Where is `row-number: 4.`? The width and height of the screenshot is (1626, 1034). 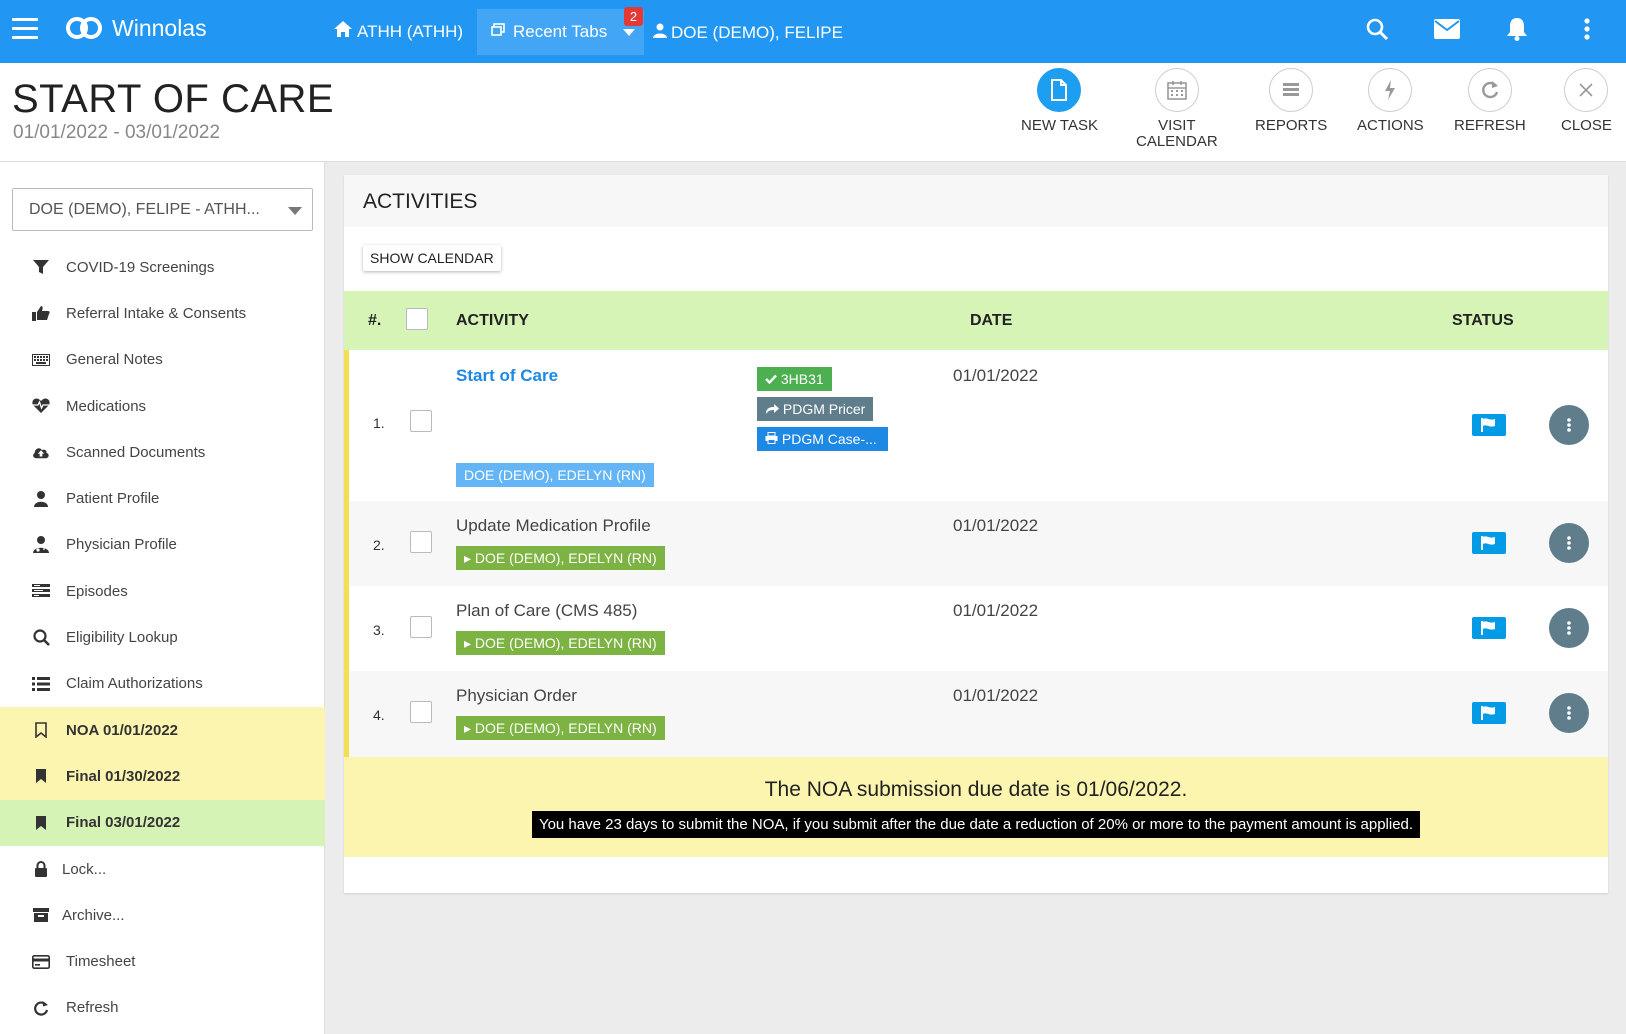
row-number: 4. is located at coordinates (379, 715).